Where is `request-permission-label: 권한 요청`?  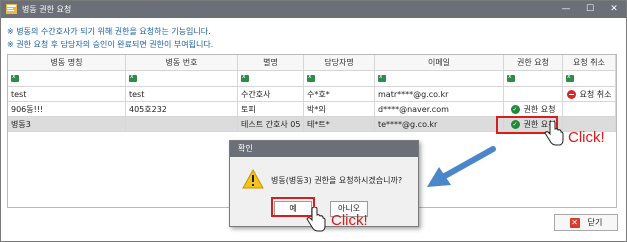
request-permission-label: 권한 요청 is located at coordinates (539, 109).